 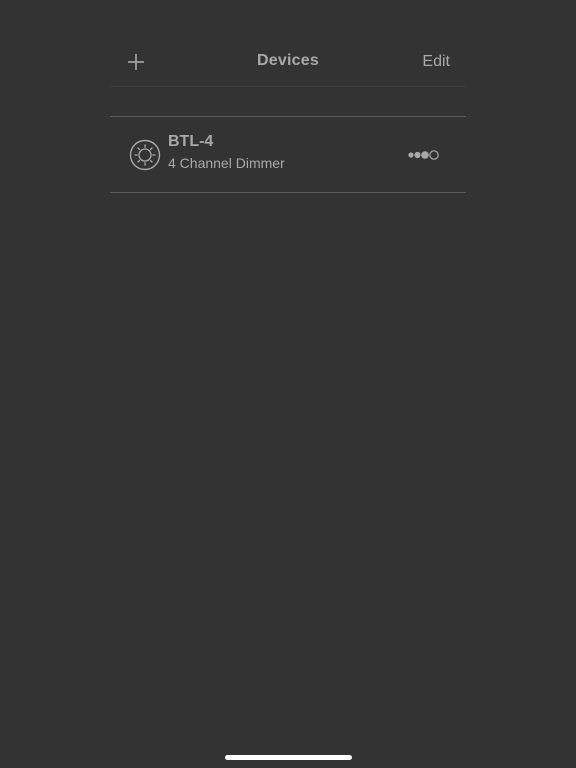 I want to click on device-list: BTL-4 4 Channel Dimmer, so click(x=288, y=154).